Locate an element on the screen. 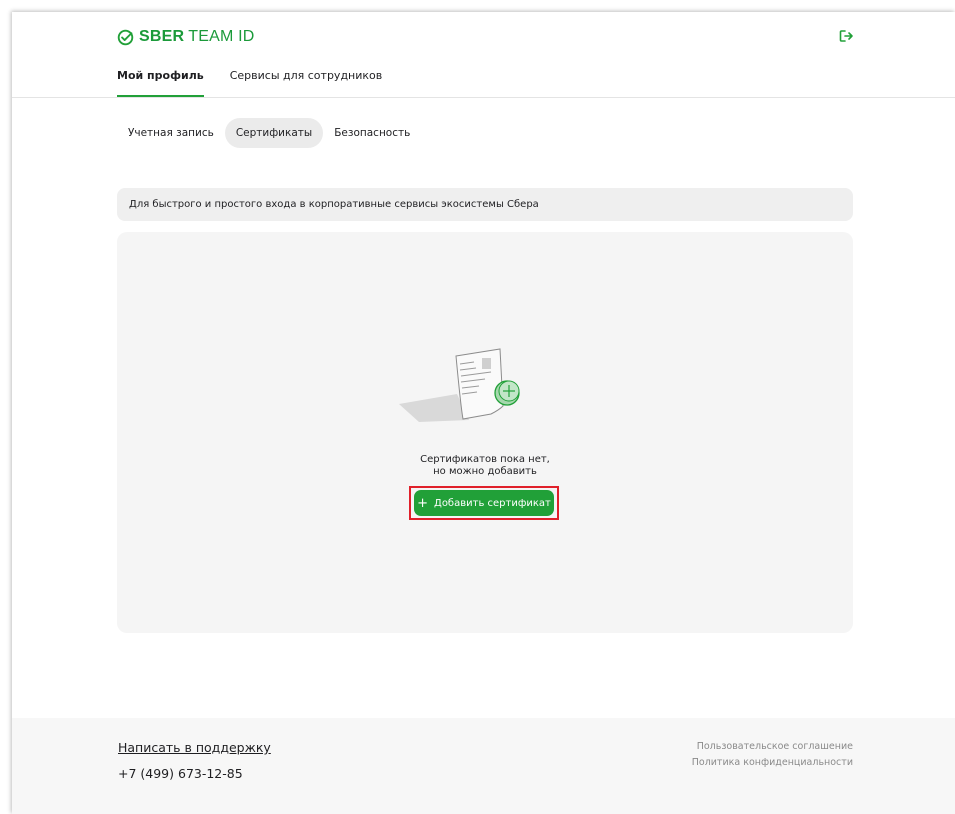 This screenshot has height=814, width=955. tab-employee-services: Сервисы для сотрудников is located at coordinates (306, 83).